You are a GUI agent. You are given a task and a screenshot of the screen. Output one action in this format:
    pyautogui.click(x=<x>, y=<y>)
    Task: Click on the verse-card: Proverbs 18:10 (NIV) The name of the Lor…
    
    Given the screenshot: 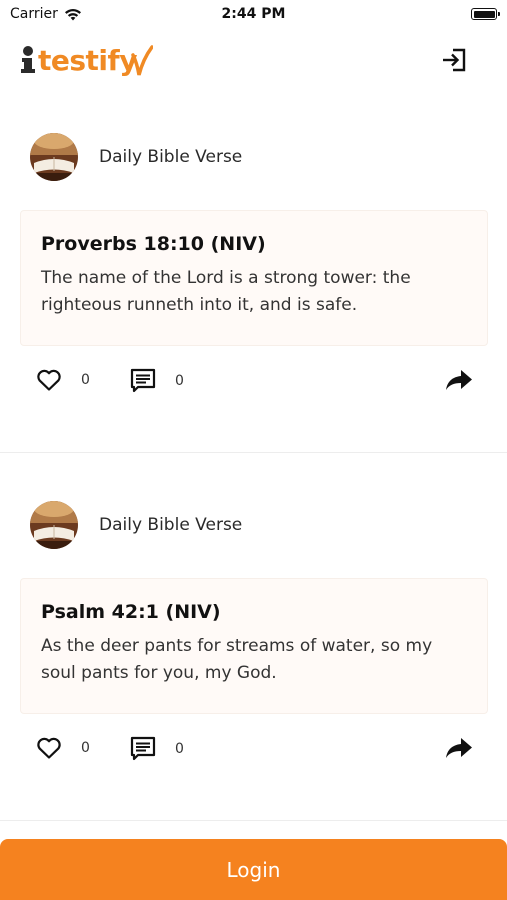 What is the action you would take?
    pyautogui.click(x=254, y=278)
    